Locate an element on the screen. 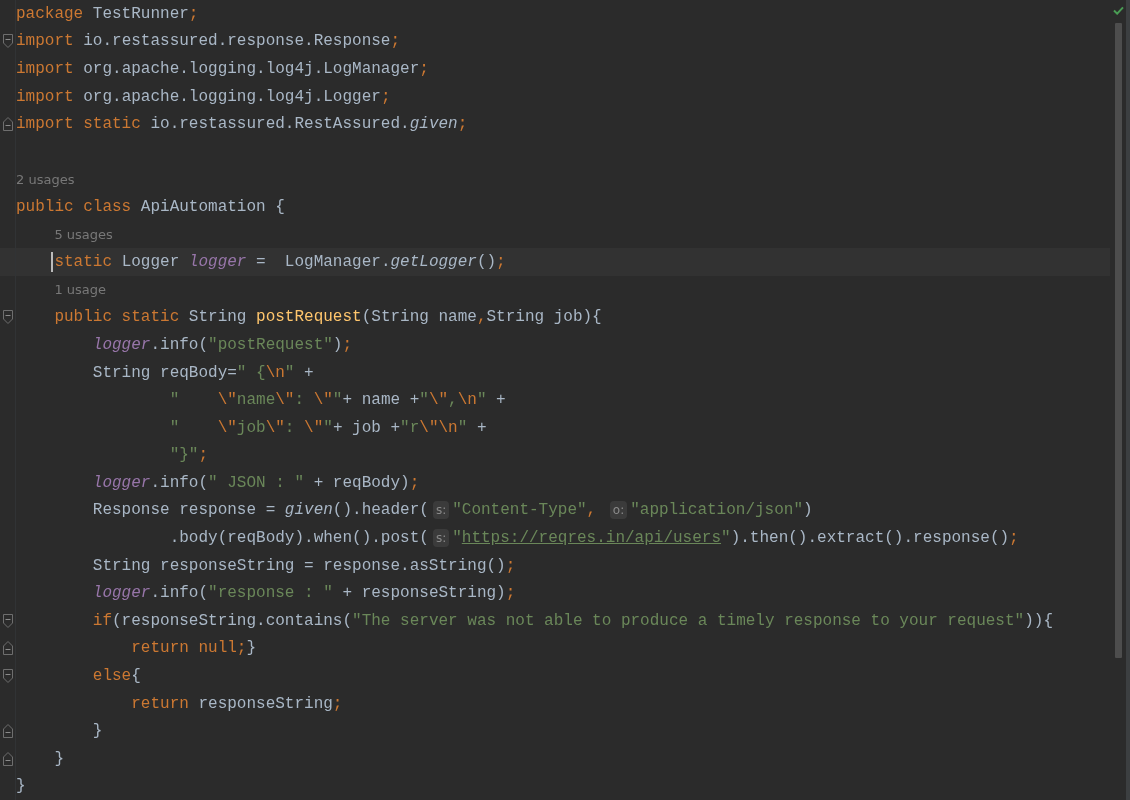 The width and height of the screenshot is (1130, 800). code-text: public static String postRequest(String name,String job){ is located at coordinates (328, 317).